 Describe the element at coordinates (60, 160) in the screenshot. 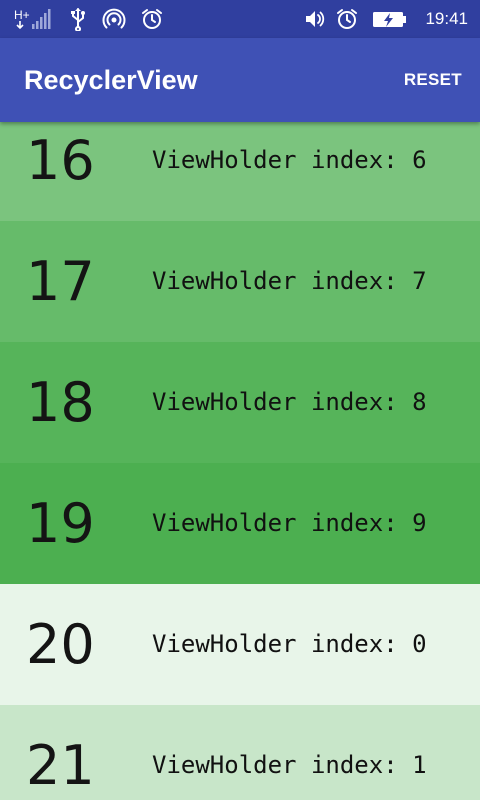

I see `item-number: 16` at that location.